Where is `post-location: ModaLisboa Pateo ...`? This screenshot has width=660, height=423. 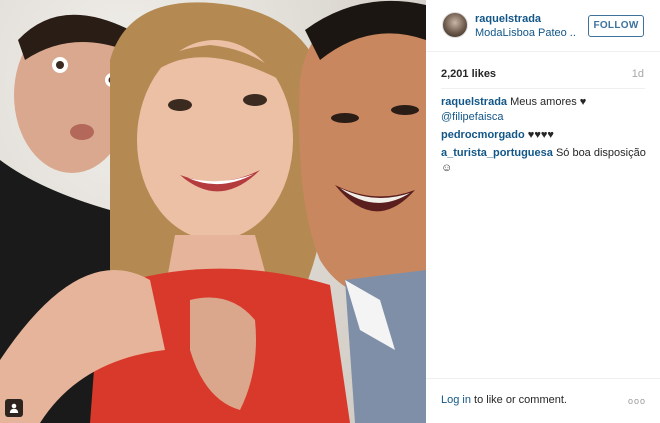 post-location: ModaLisboa Pateo ... is located at coordinates (525, 33).